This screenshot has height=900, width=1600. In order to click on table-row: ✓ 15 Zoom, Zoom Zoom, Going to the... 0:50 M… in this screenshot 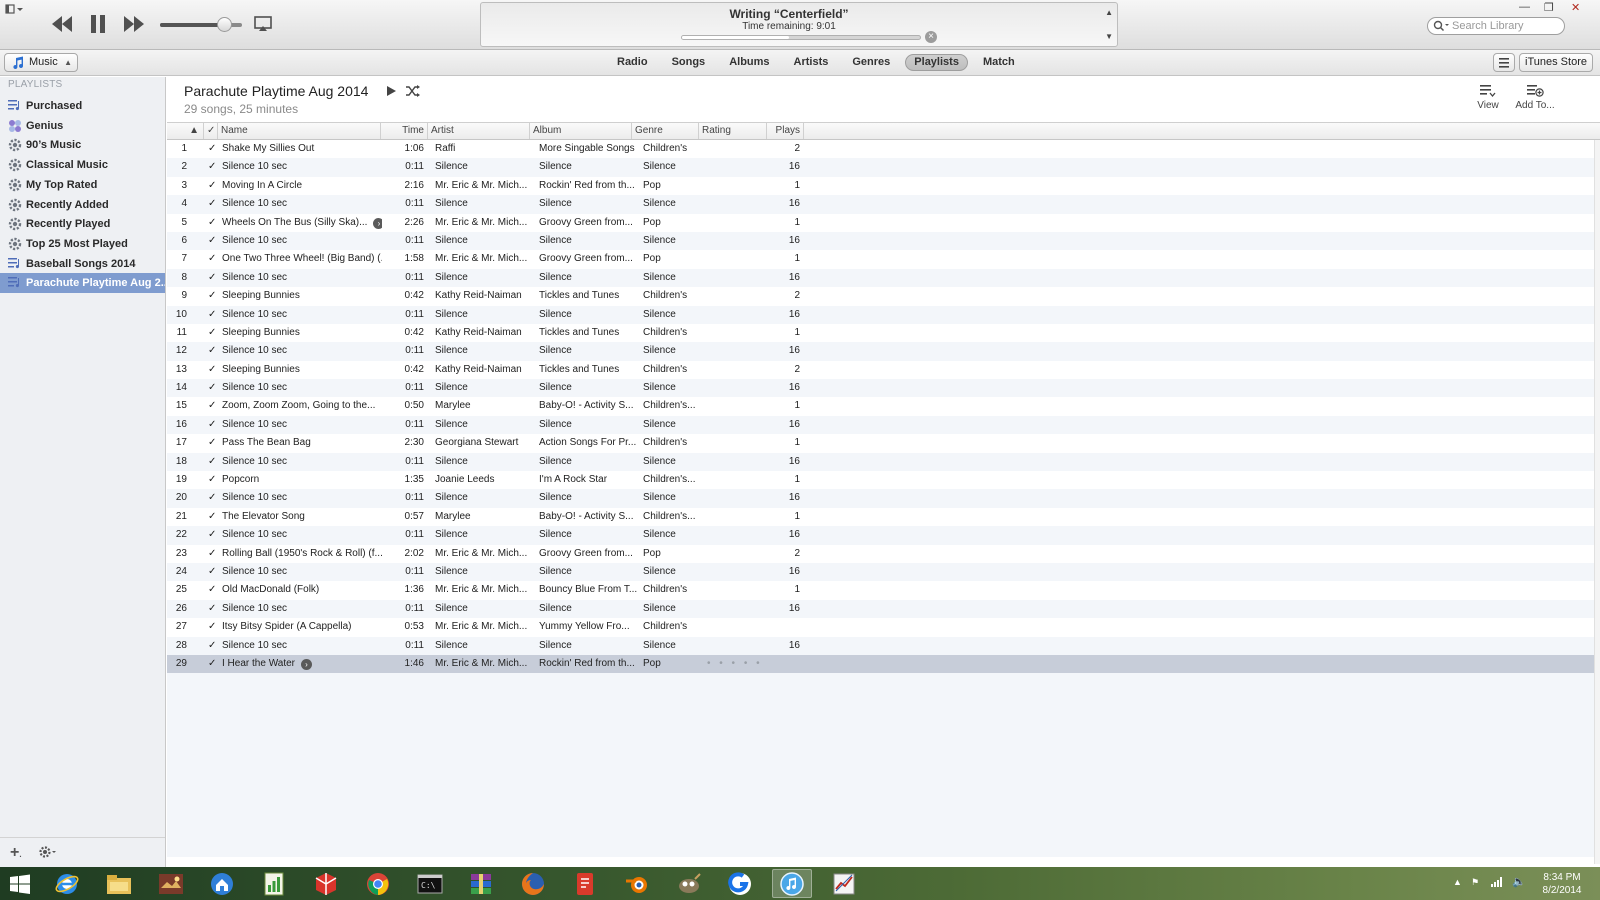, I will do `click(883, 406)`.